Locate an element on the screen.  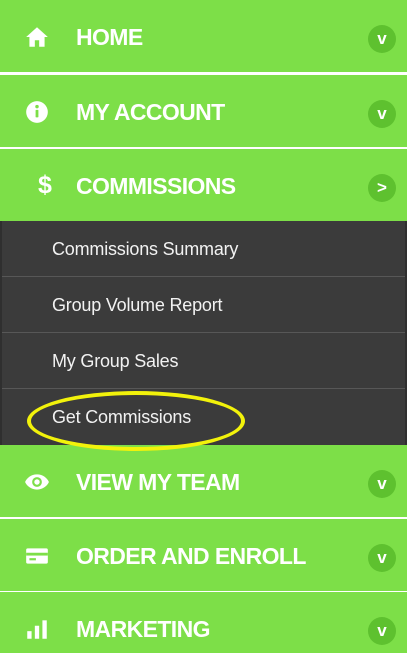
menu-item-view-my-team: VIEW MY TEAM v is located at coordinates (203, 482).